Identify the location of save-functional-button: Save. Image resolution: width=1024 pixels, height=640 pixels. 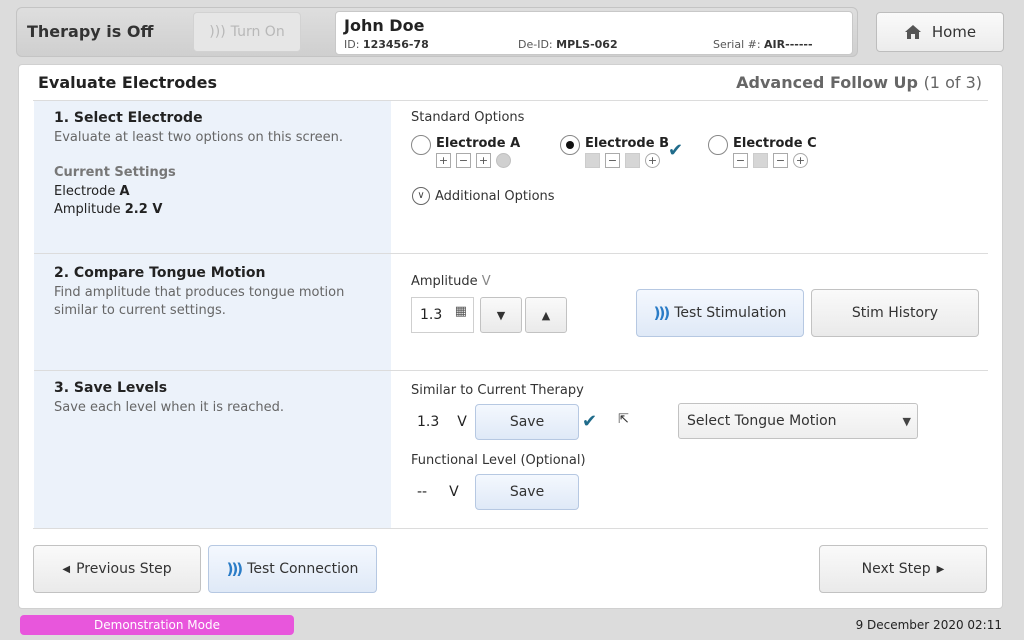
(527, 492).